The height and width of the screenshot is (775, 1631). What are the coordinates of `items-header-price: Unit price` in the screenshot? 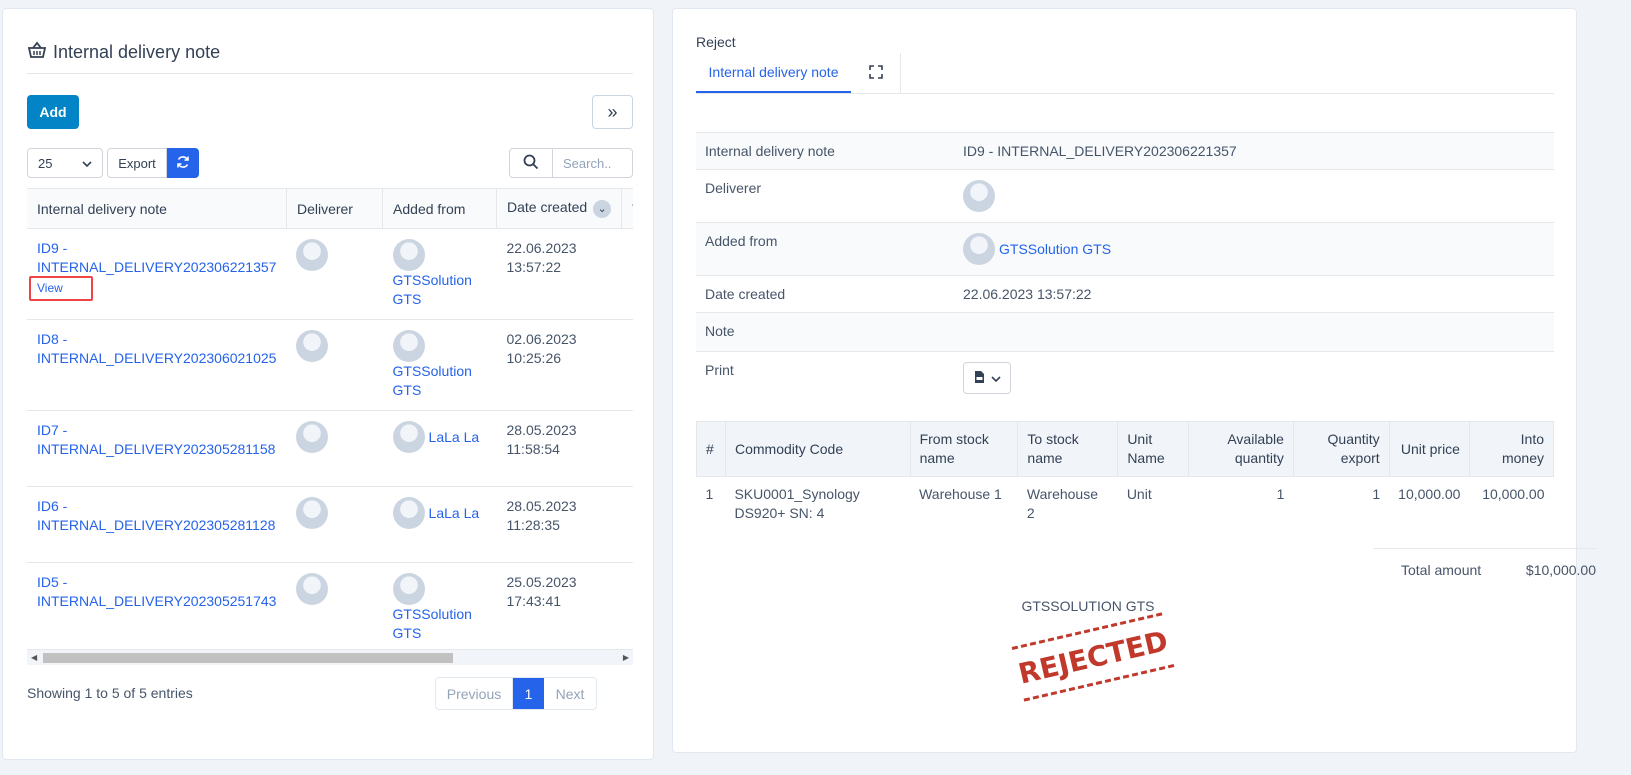 It's located at (1429, 449).